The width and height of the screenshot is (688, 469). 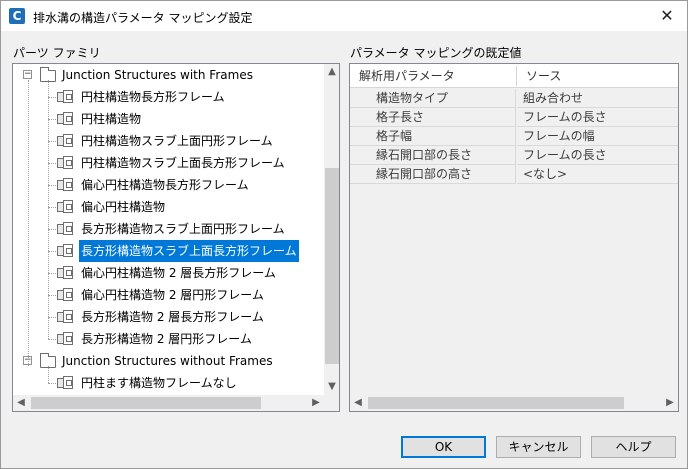 I want to click on tree-item-row: 偏心円柱構造物長方形フレーム, so click(x=168, y=185).